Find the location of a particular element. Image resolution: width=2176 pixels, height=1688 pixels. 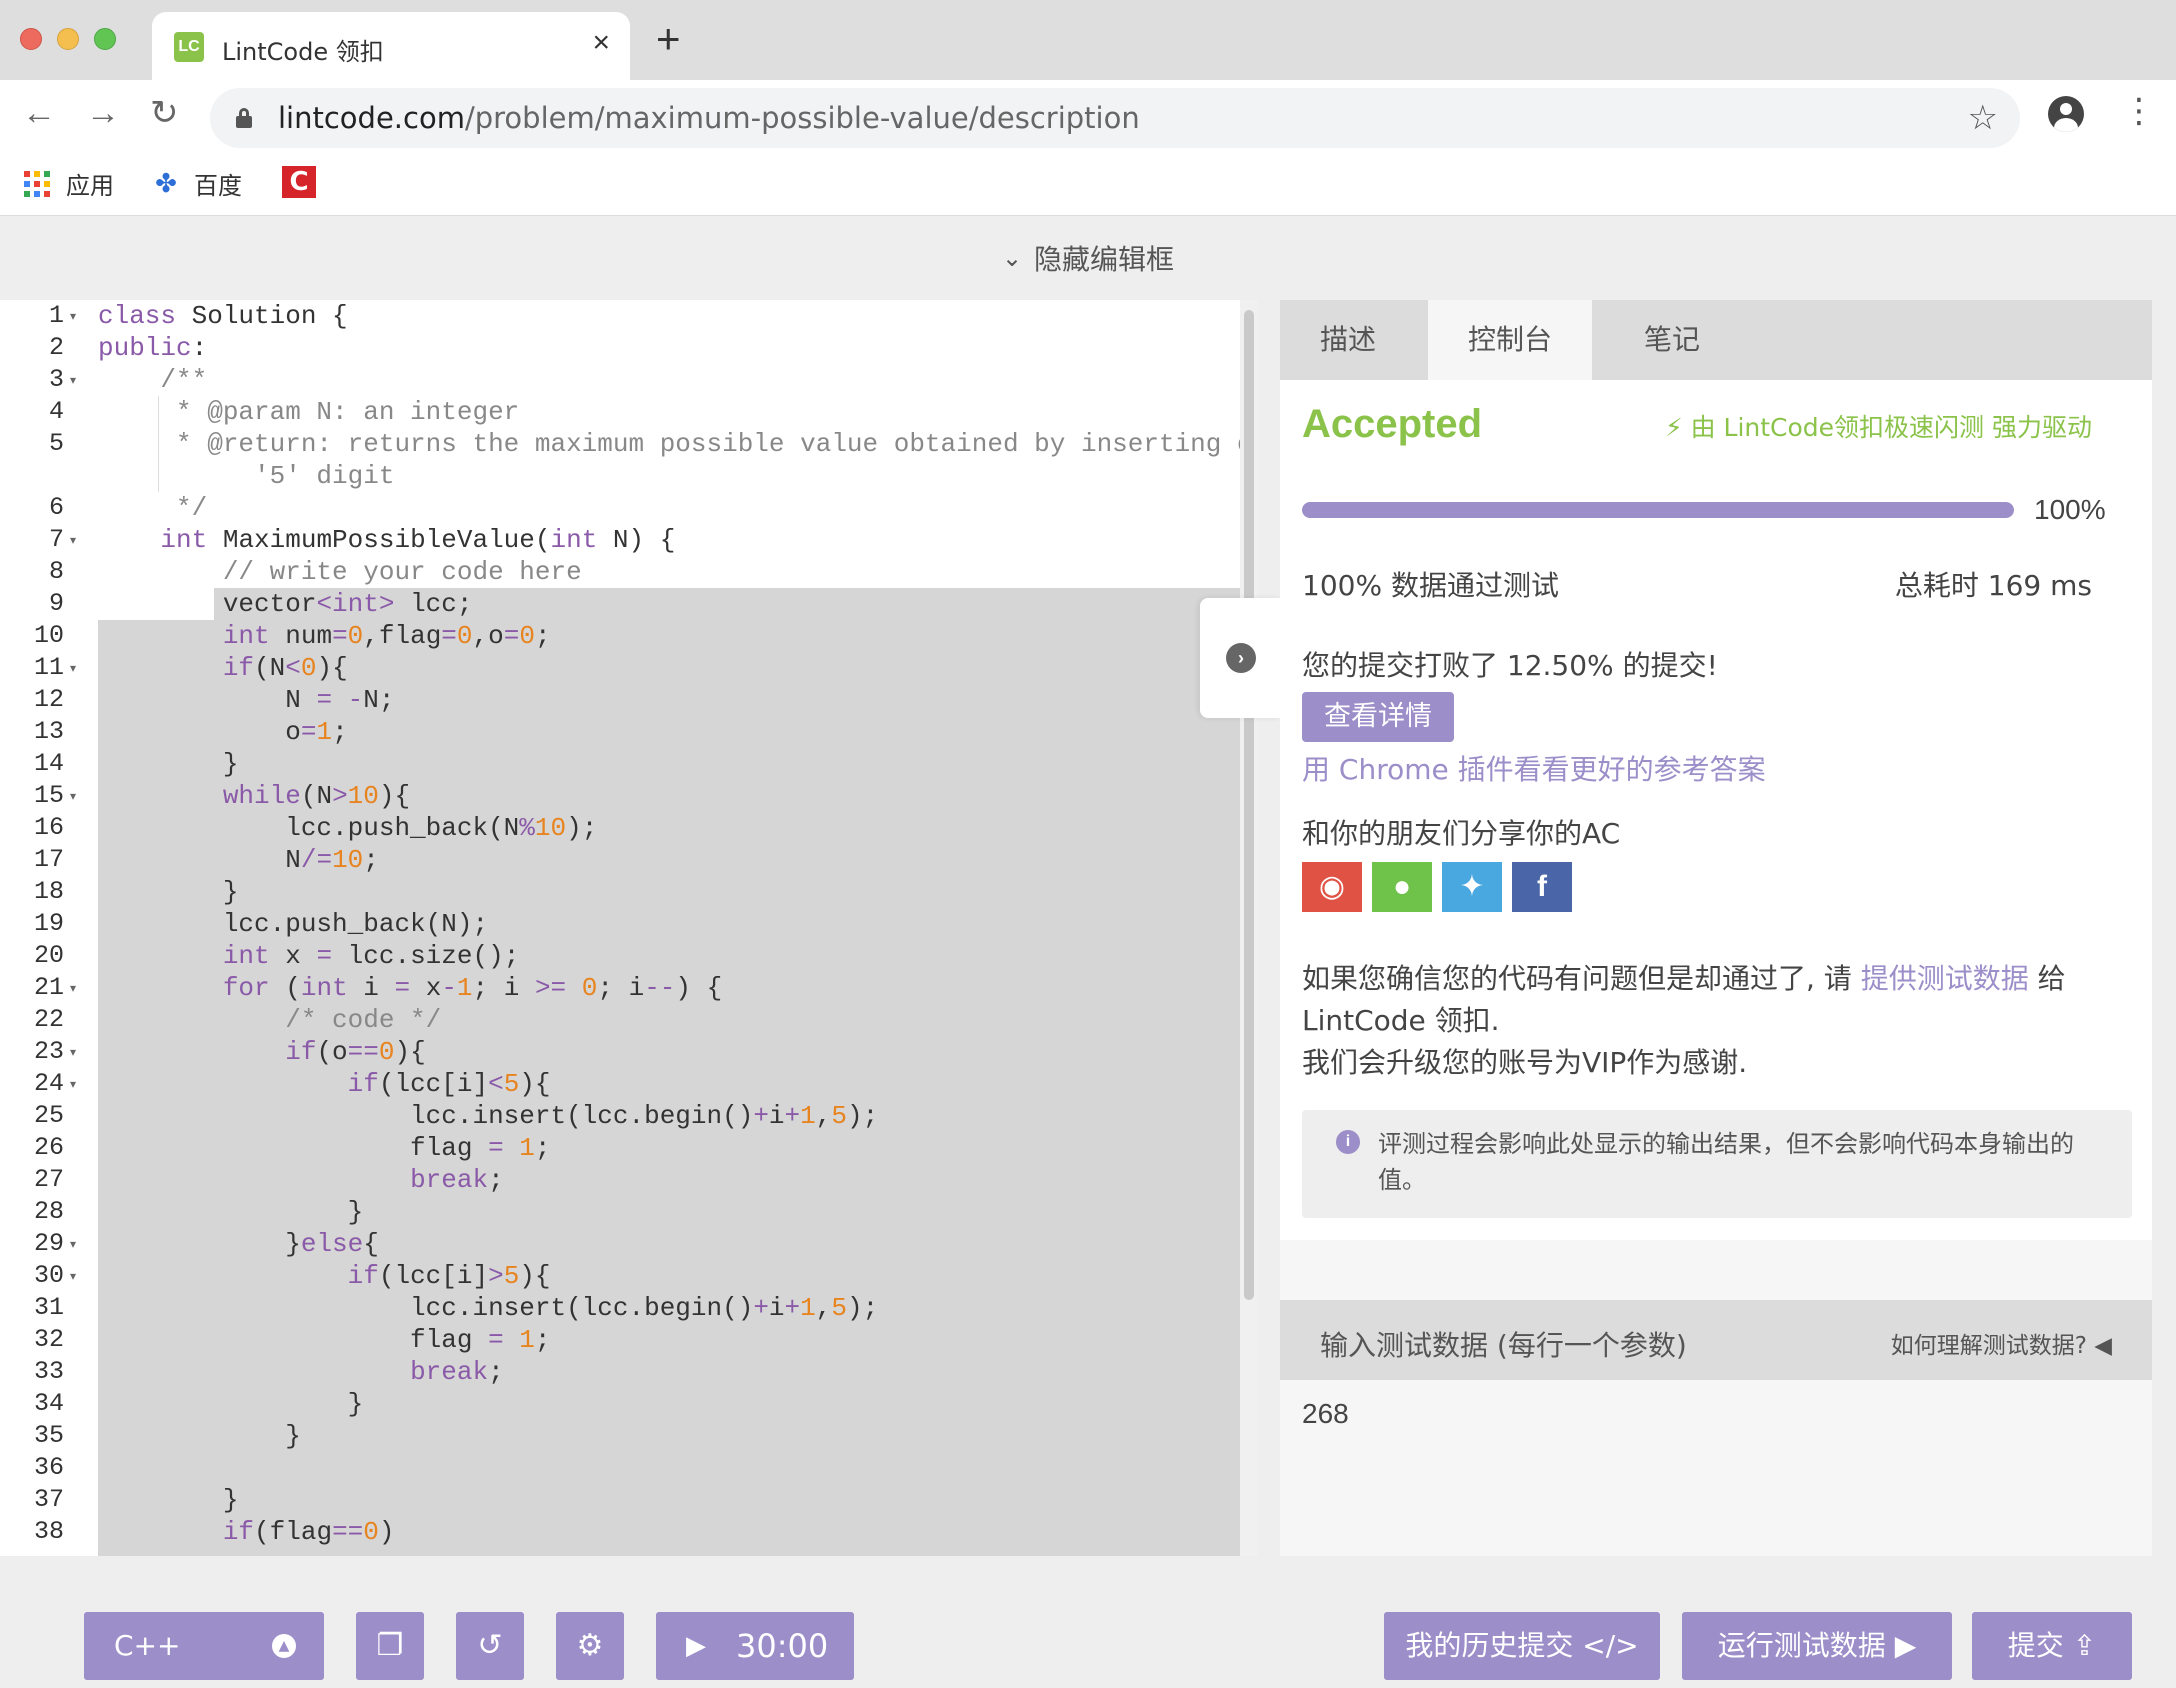

code-line: /* code */ is located at coordinates (270, 1020).